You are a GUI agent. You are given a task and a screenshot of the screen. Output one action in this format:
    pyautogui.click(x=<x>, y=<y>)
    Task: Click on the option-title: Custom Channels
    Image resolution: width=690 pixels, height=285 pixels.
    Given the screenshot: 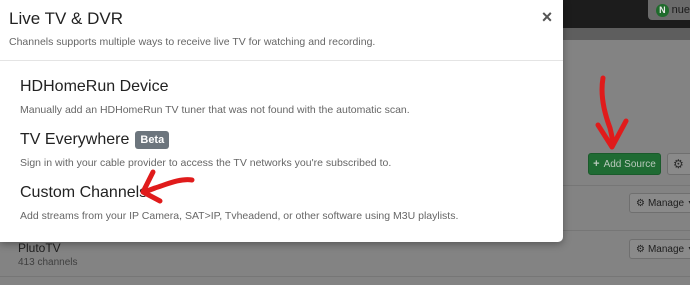 What is the action you would take?
    pyautogui.click(x=239, y=193)
    